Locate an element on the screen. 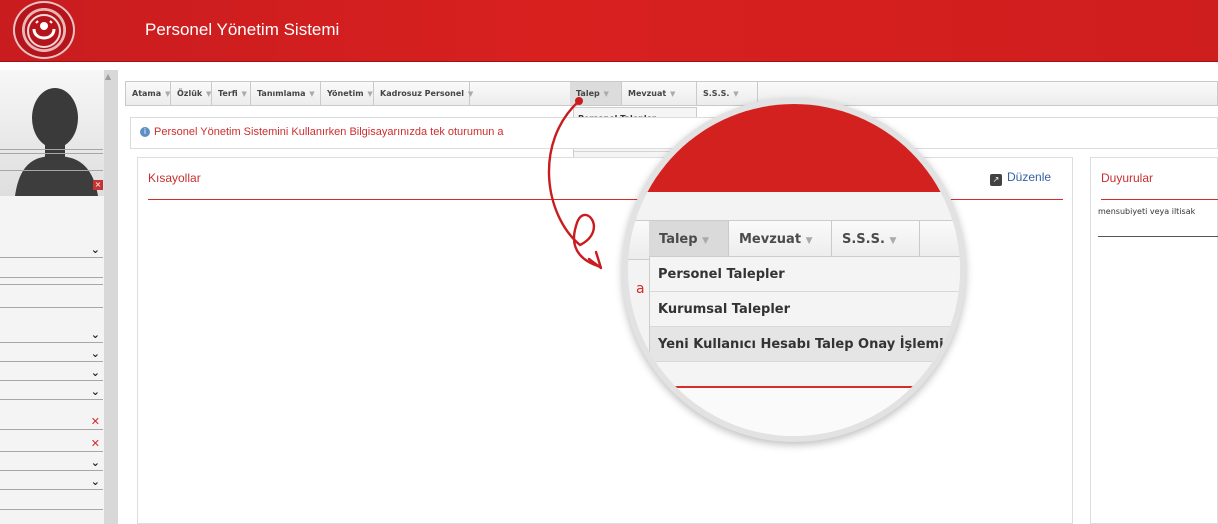 Image resolution: width=1218 pixels, height=524 pixels. magnified-text-fragment: a is located at coordinates (640, 289).